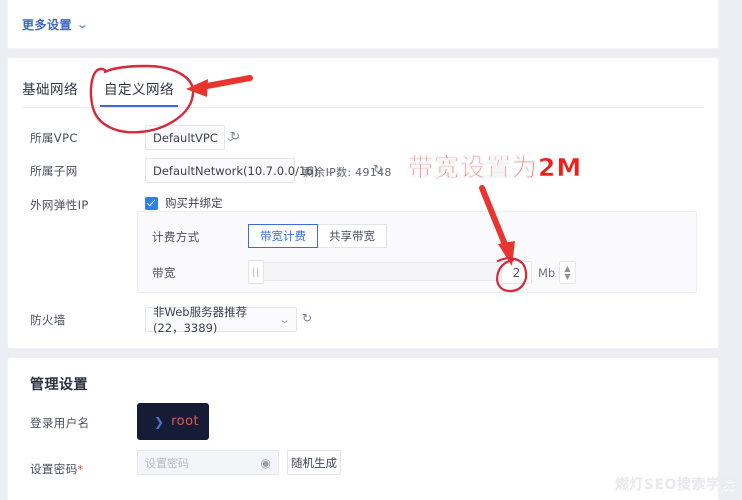 The image size is (742, 500). I want to click on label-eip: 外网弹性IP, so click(59, 205).